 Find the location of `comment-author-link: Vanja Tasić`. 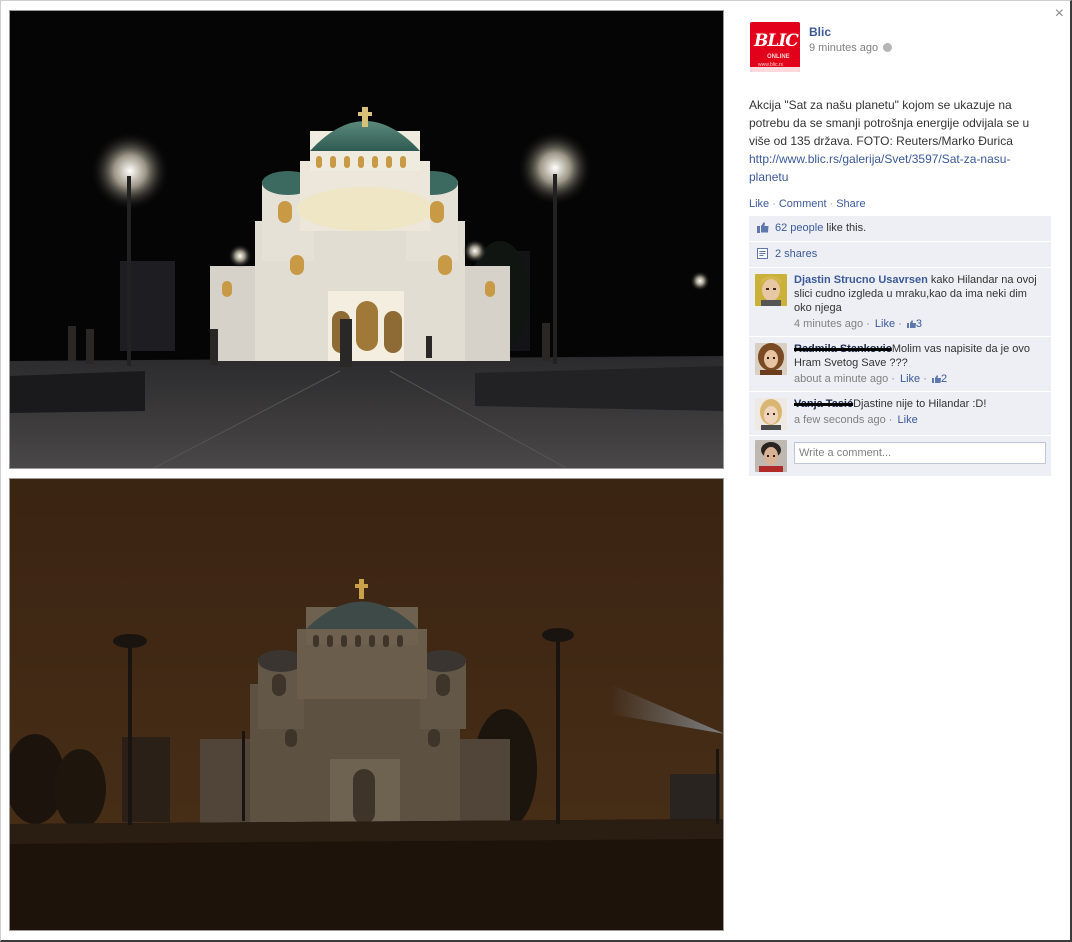

comment-author-link: Vanja Tasić is located at coordinates (823, 404).